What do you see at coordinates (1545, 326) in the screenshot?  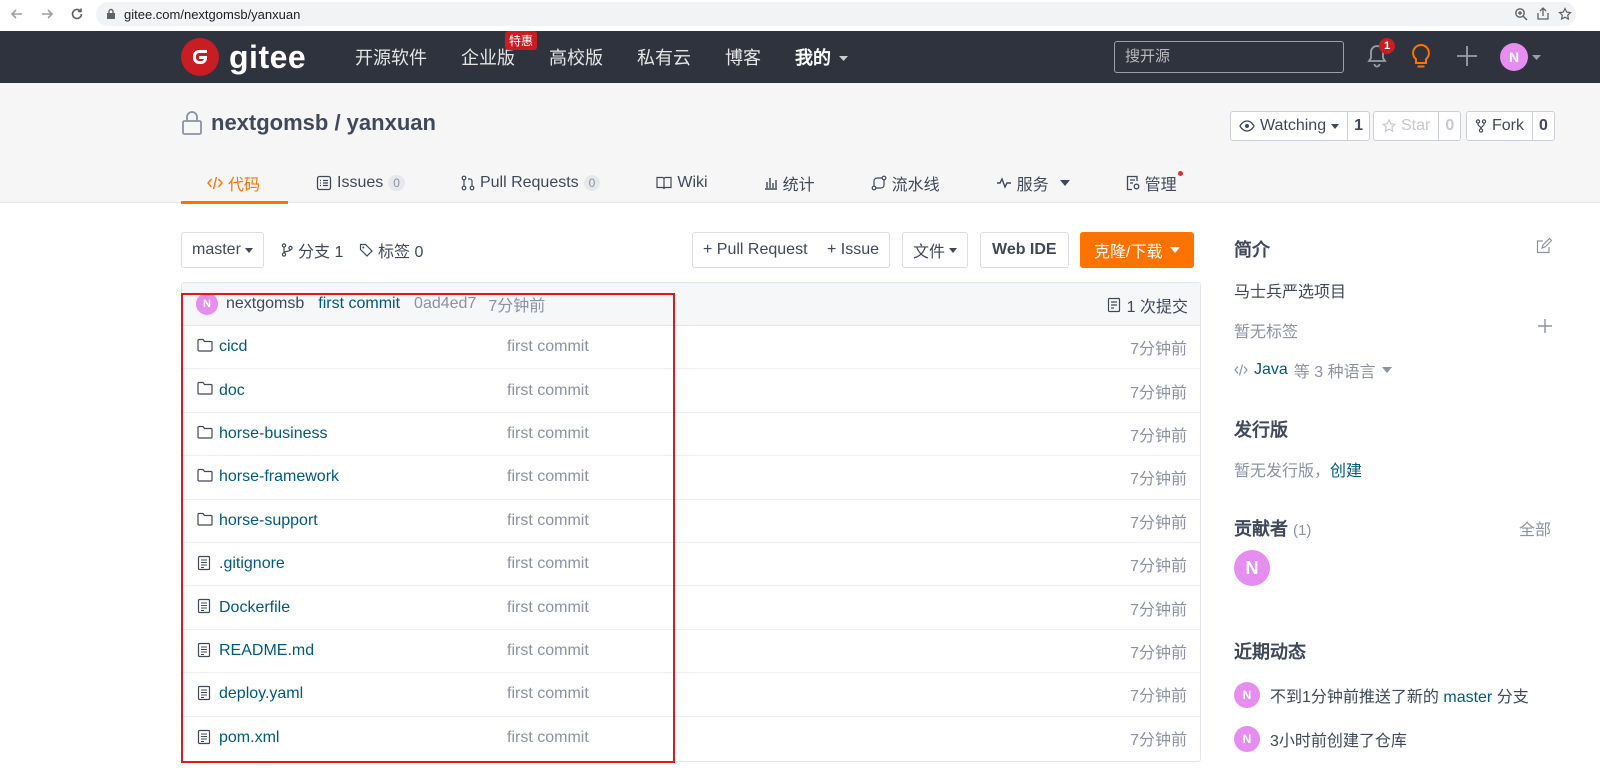 I see `add-tag-icon` at bounding box center [1545, 326].